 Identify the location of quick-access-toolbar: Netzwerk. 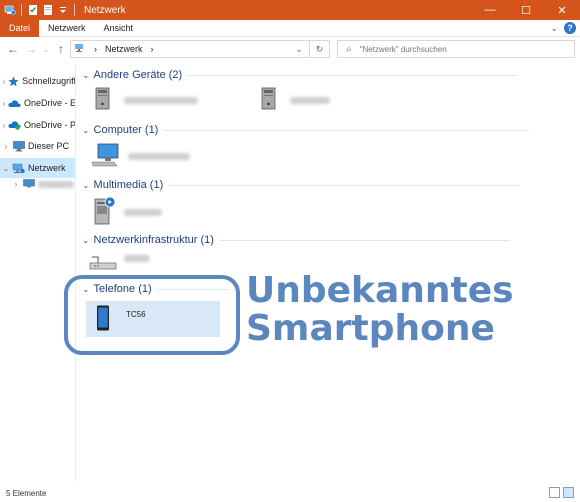
(63, 10).